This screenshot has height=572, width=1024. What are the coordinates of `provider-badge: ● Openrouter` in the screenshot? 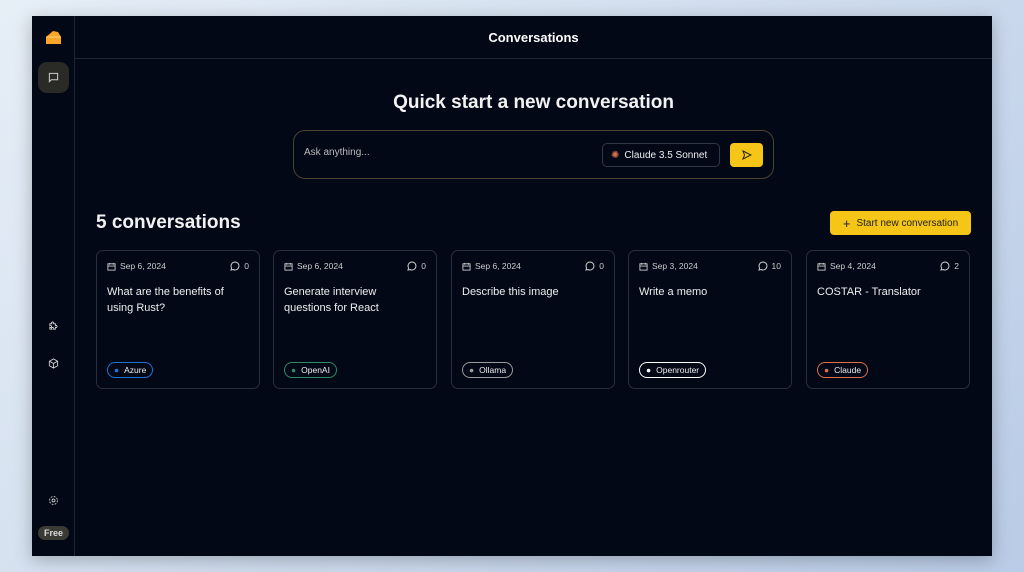 It's located at (673, 370).